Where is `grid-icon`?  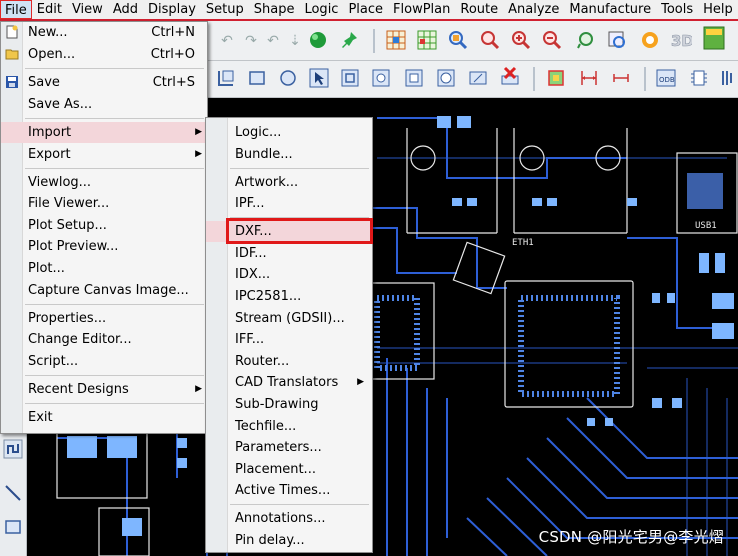
grid-icon is located at coordinates (396, 40).